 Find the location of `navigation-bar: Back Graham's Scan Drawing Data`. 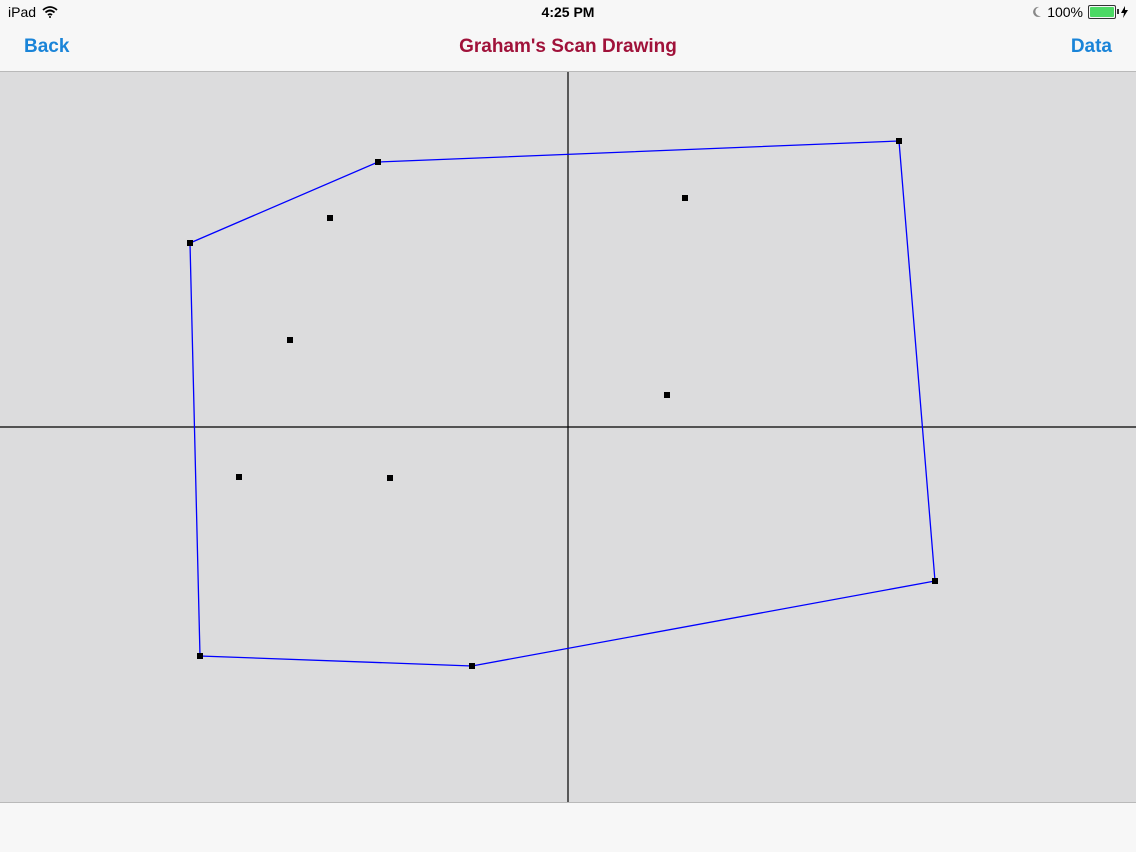

navigation-bar: Back Graham's Scan Drawing Data is located at coordinates (568, 48).